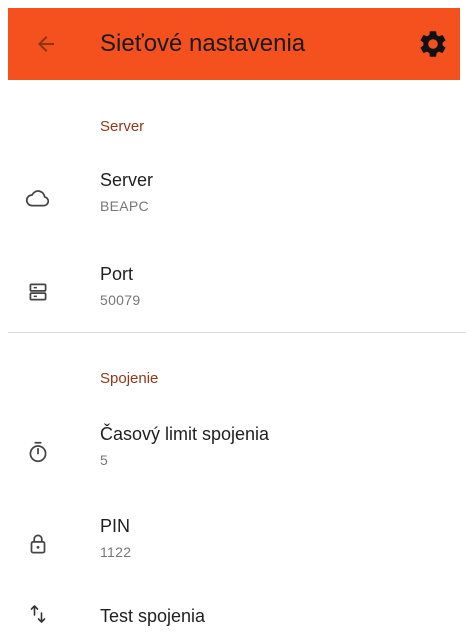  What do you see at coordinates (120, 300) in the screenshot?
I see `port-value: 50079` at bounding box center [120, 300].